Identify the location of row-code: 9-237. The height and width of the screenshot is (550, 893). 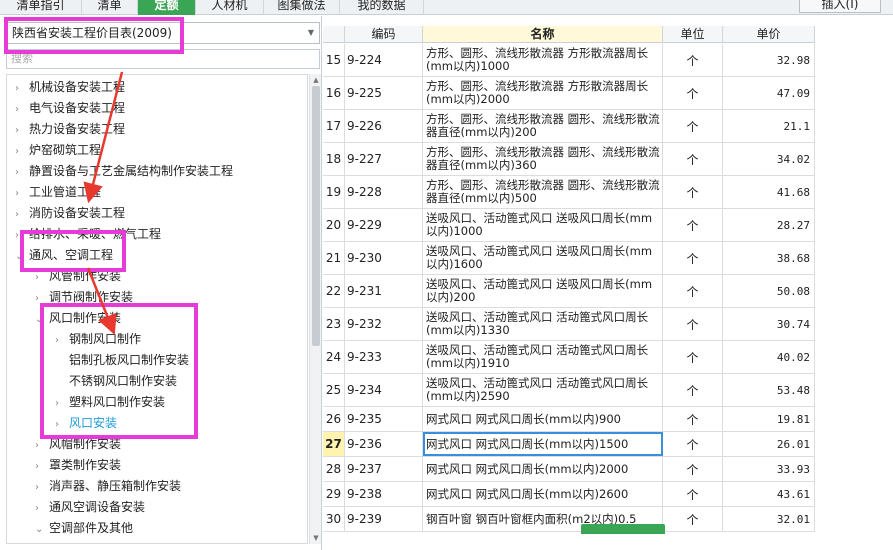
(384, 469).